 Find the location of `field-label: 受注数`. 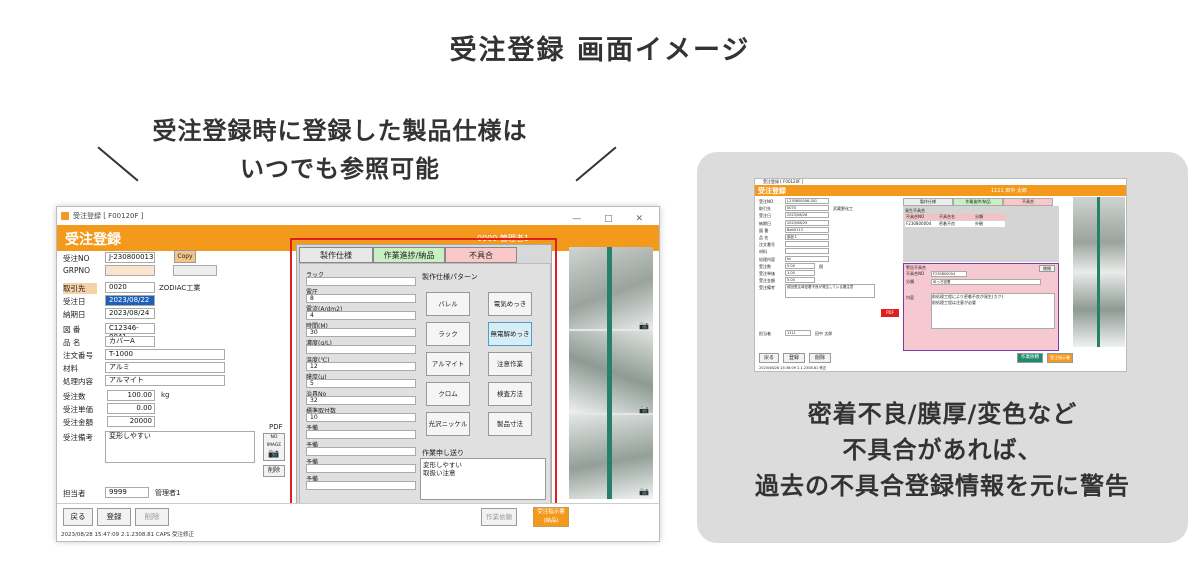

field-label: 受注数 is located at coordinates (74, 396).